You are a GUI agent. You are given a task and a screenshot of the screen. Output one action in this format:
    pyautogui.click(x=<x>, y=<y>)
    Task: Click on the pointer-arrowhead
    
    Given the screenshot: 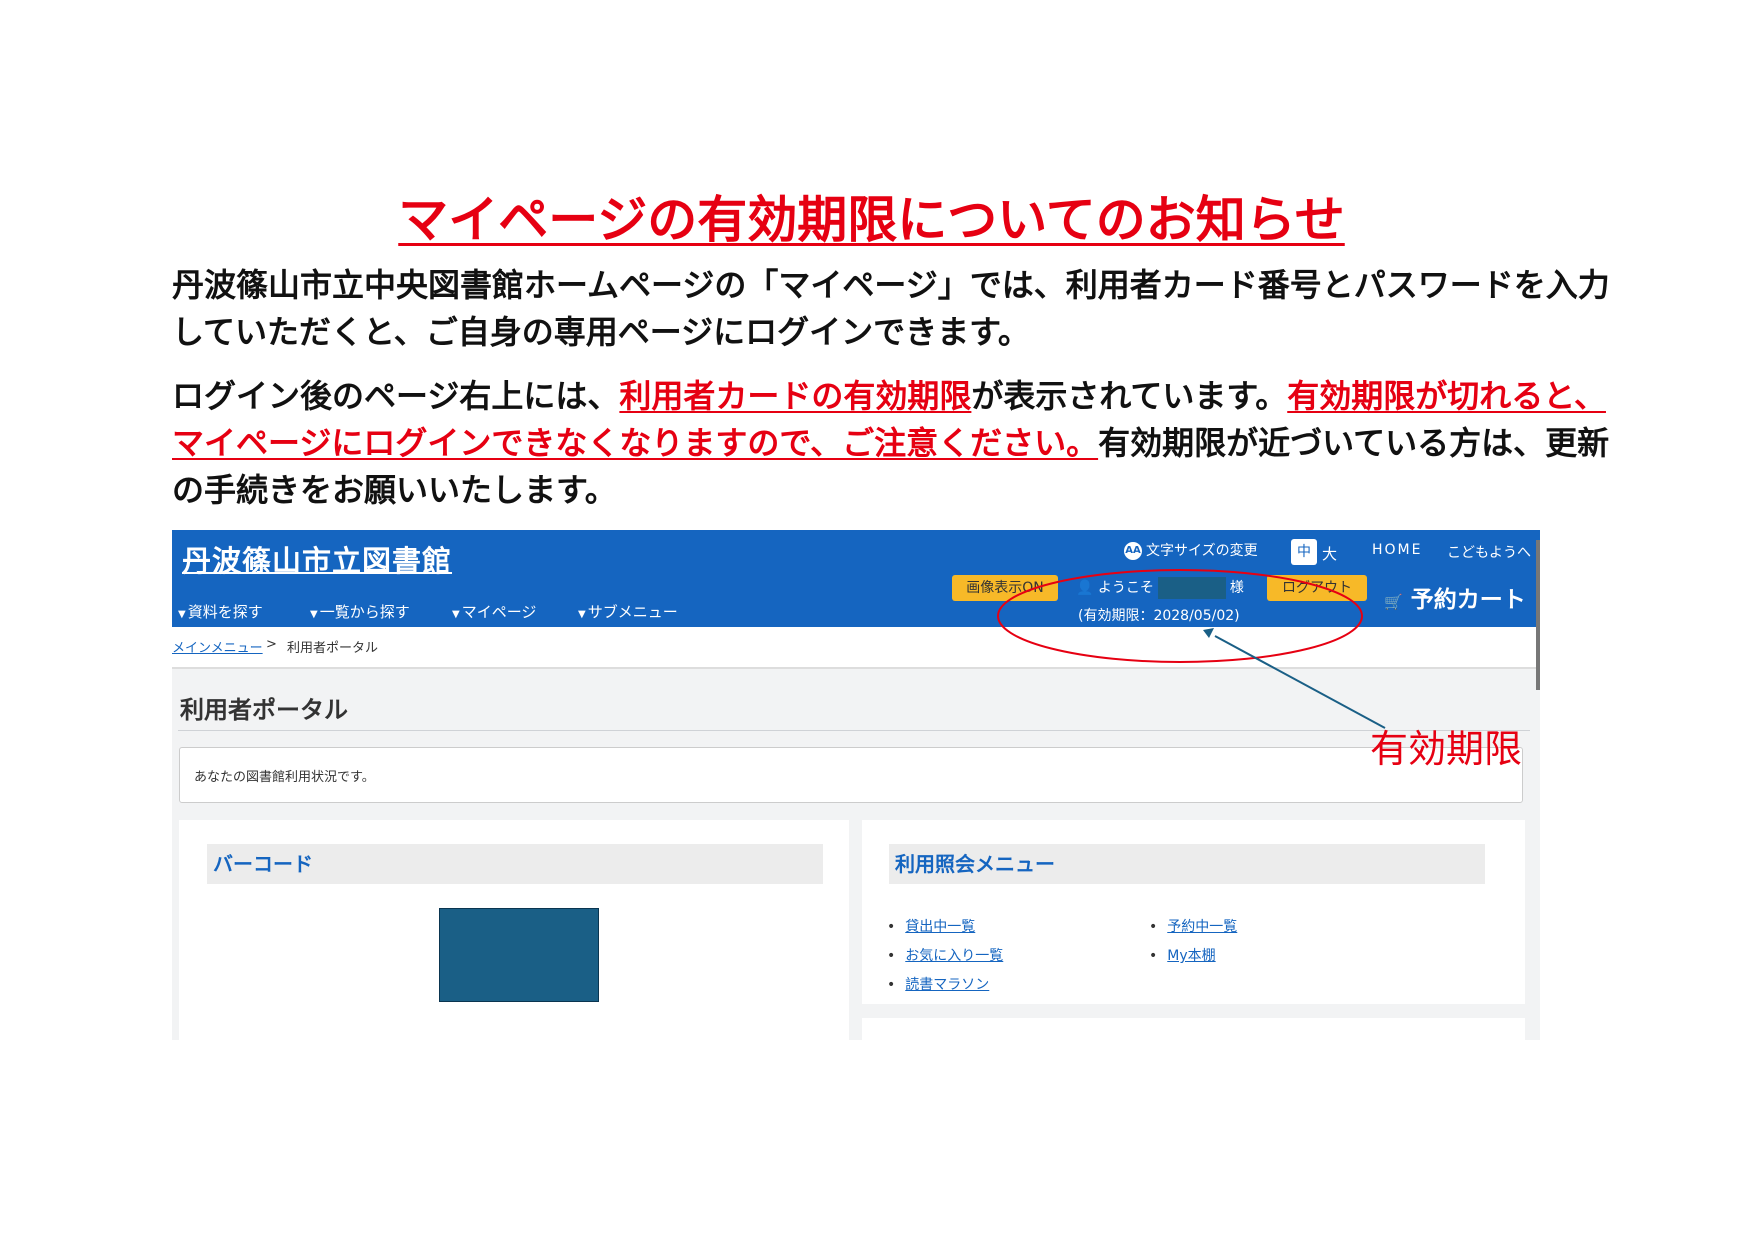 What is the action you would take?
    pyautogui.click(x=1208, y=633)
    